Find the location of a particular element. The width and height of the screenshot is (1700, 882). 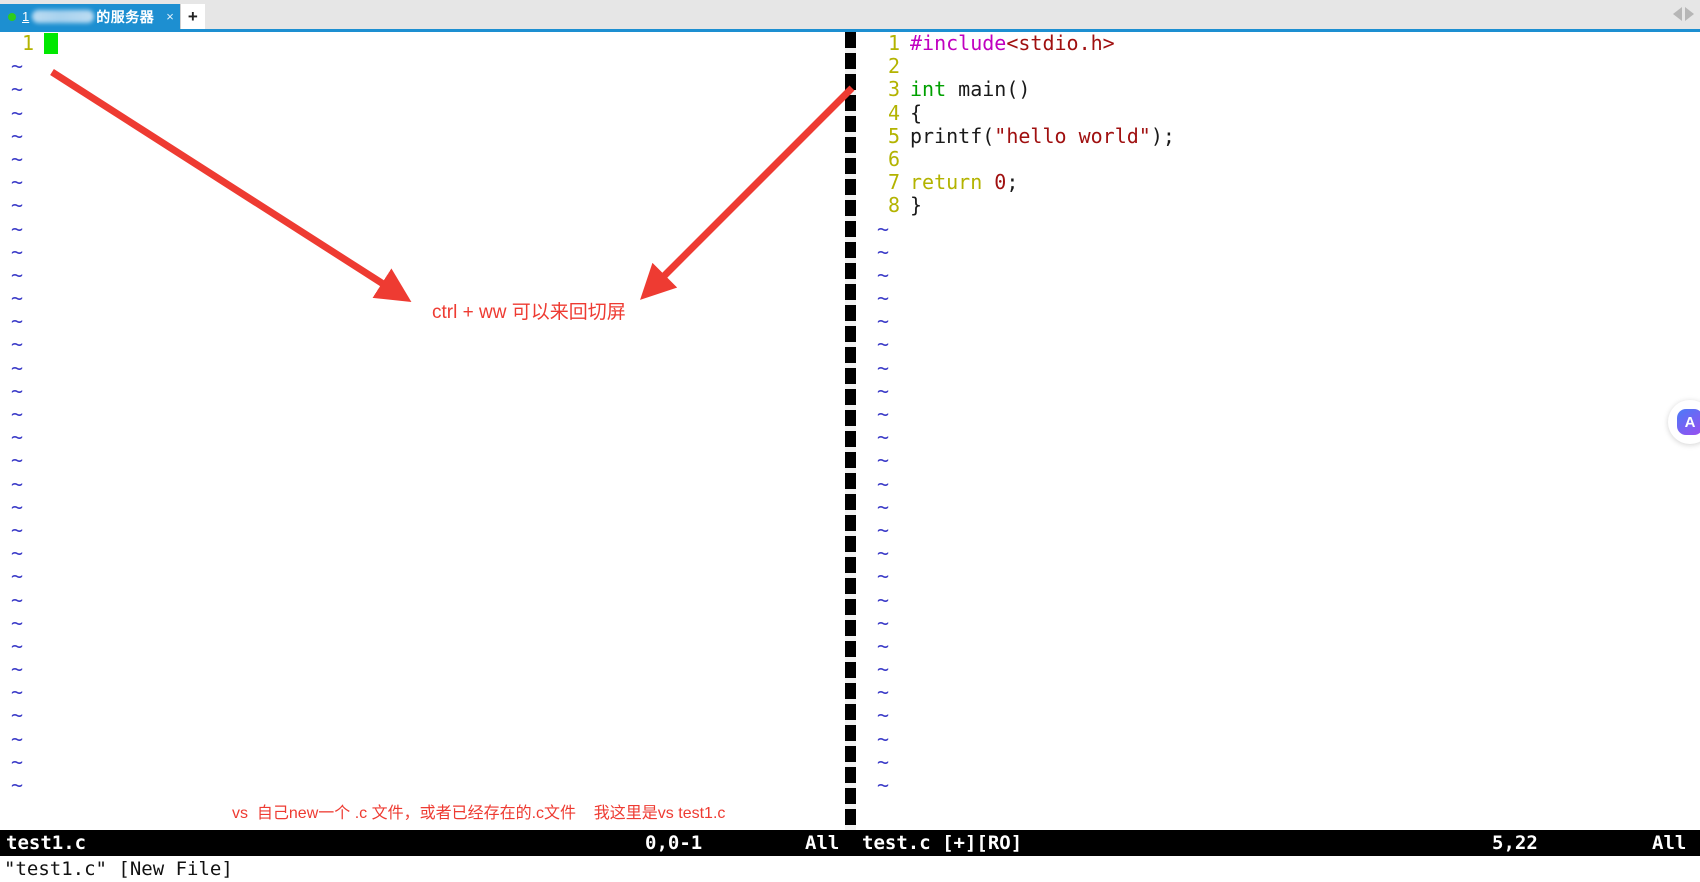

code-token: } is located at coordinates (916, 205).